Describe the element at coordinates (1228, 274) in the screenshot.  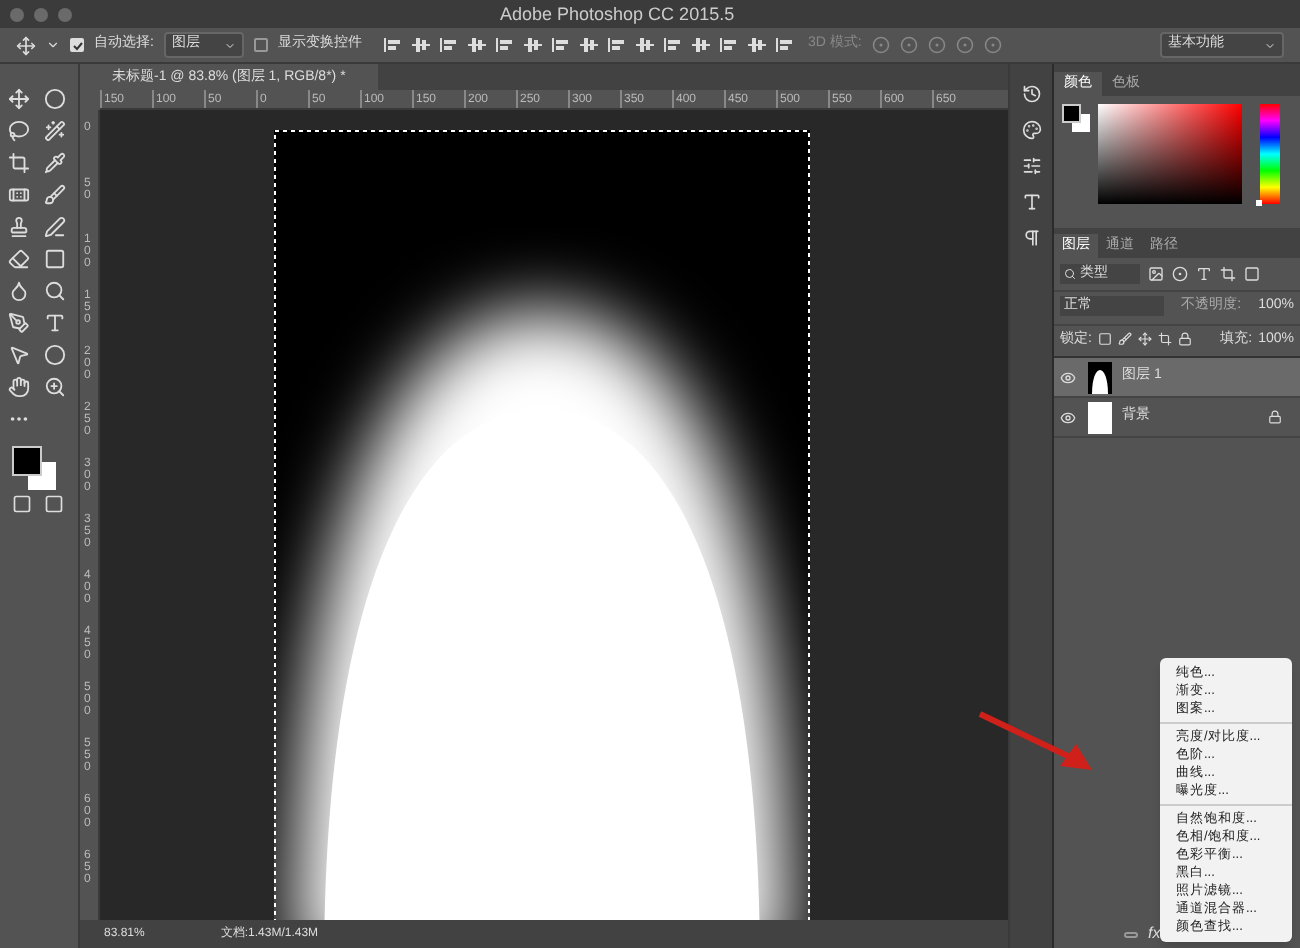
I see `shape-filter-icon` at that location.